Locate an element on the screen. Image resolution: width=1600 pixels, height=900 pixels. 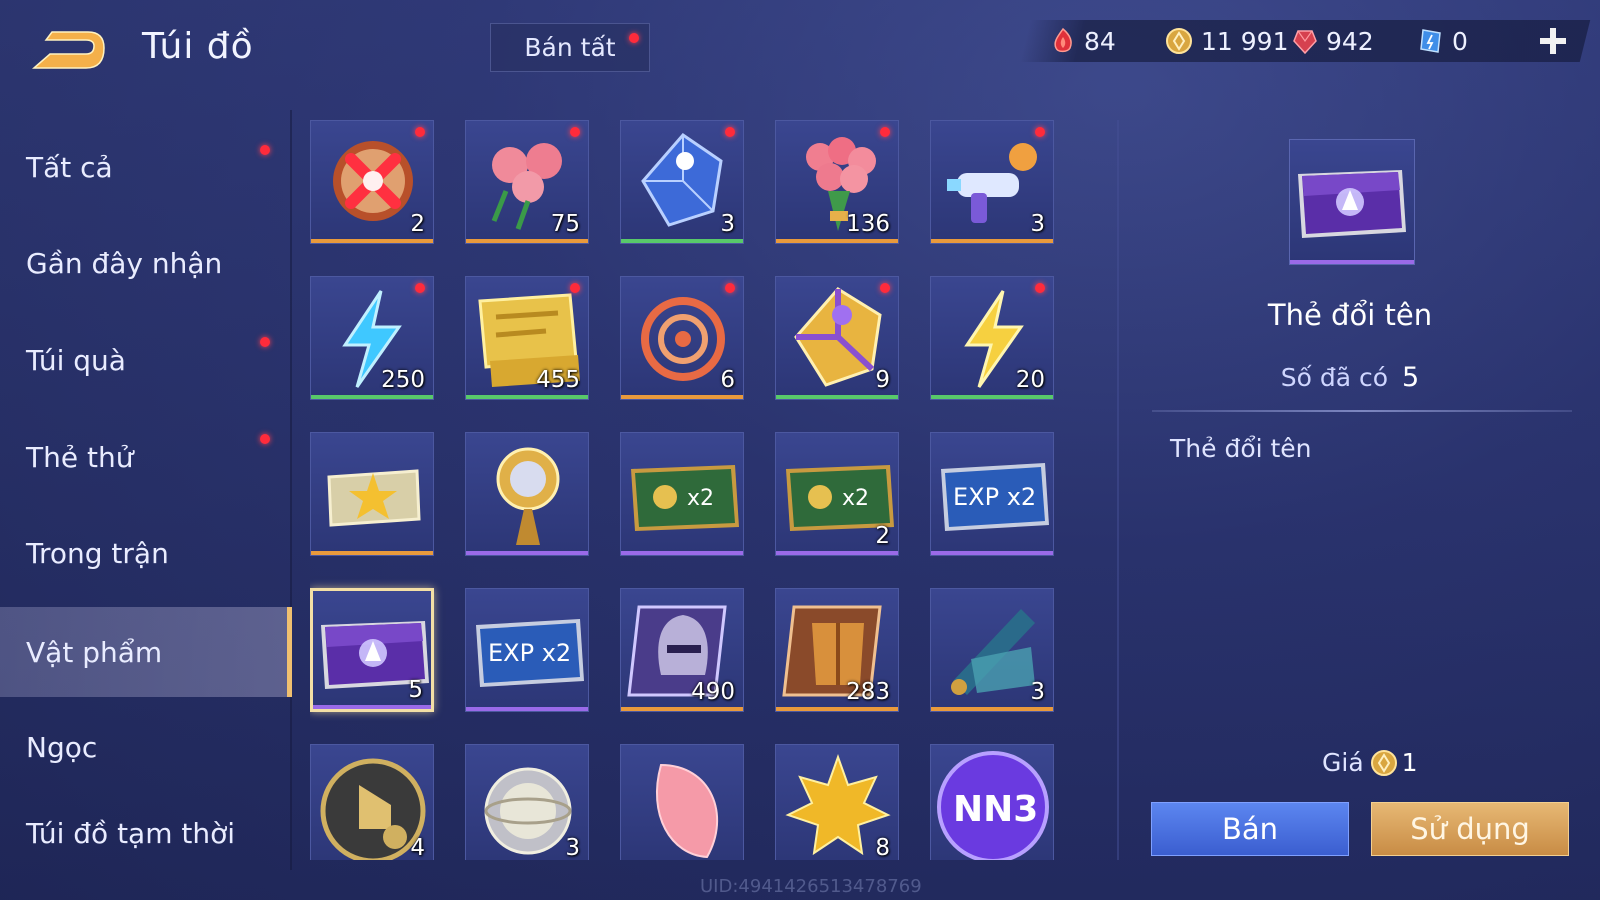
item-slot: NN3 is located at coordinates (992, 802).